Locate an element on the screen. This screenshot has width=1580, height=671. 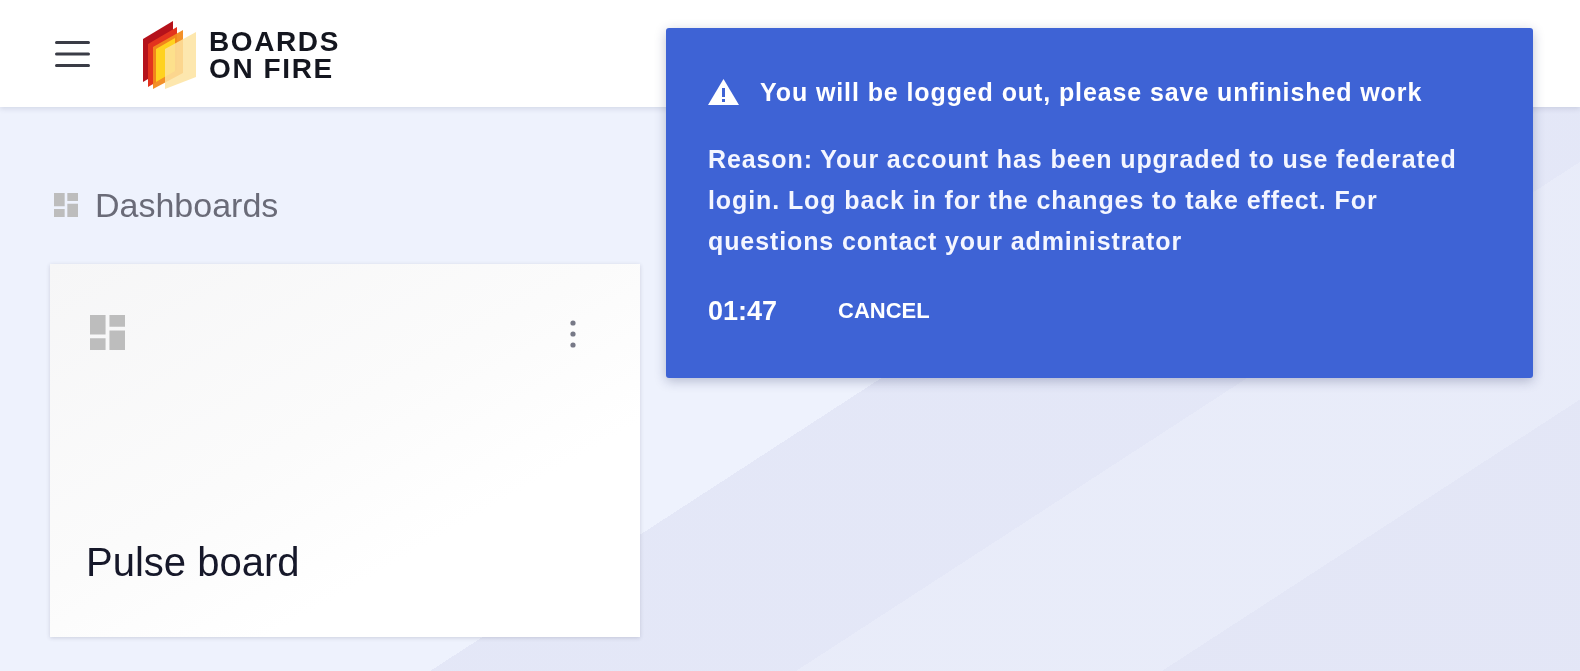
warning-icon is located at coordinates (723, 92).